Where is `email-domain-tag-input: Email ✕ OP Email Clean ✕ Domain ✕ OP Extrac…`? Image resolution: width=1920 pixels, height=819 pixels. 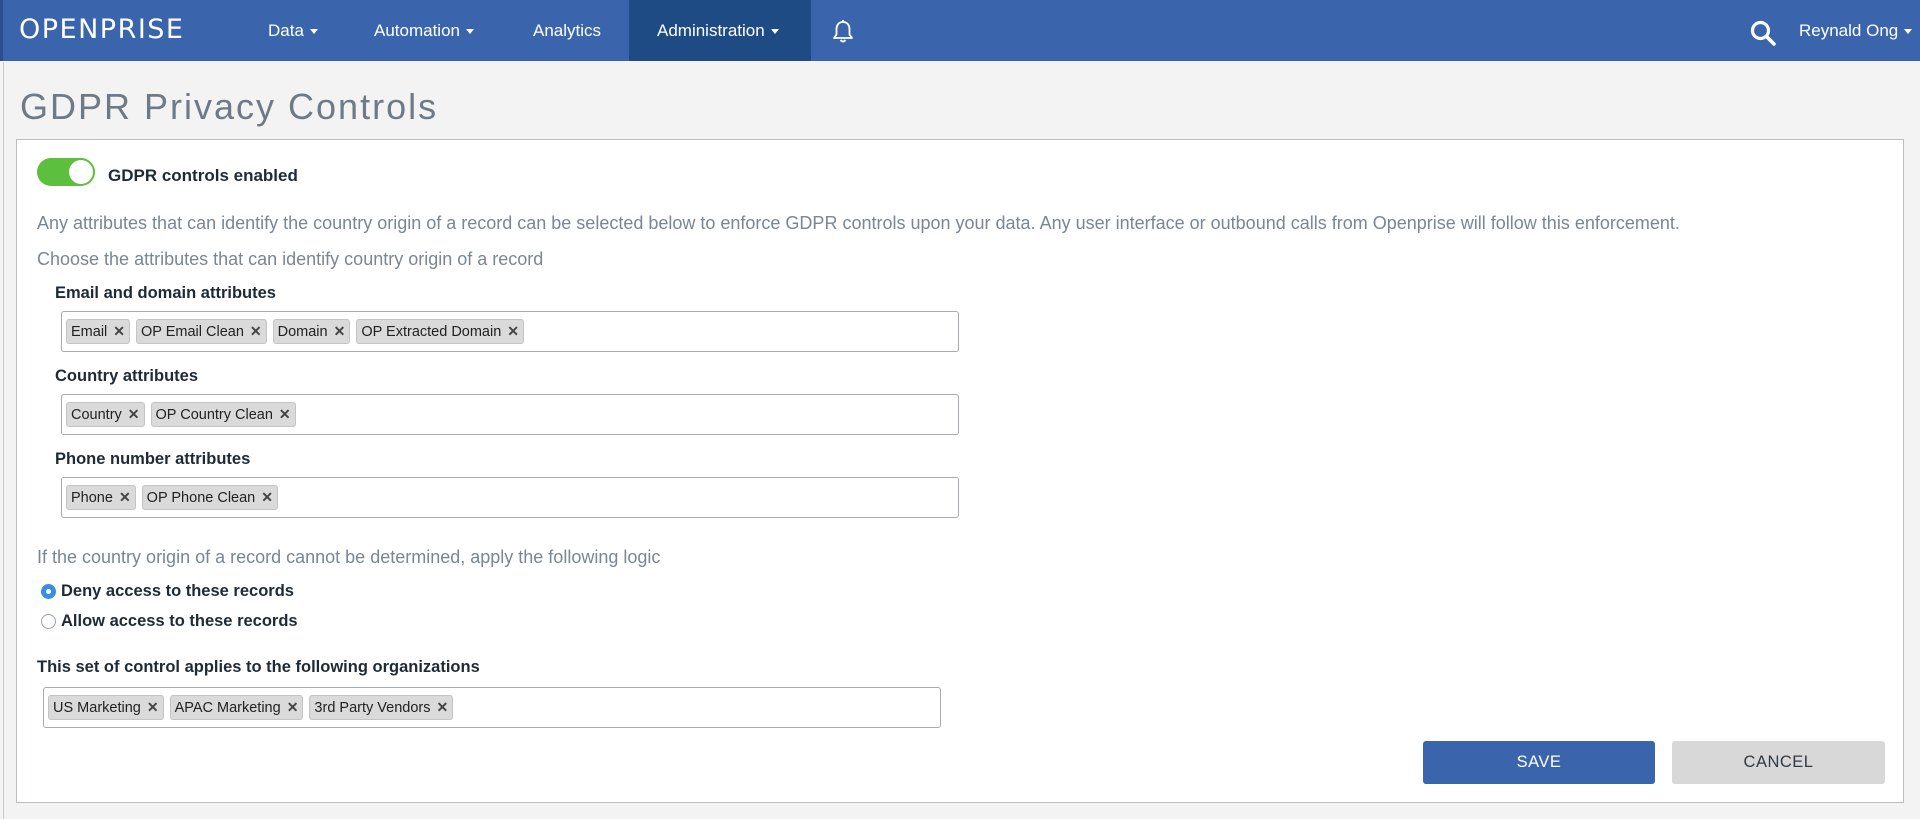 email-domain-tag-input: Email ✕ OP Email Clean ✕ Domain ✕ OP Extrac… is located at coordinates (510, 331).